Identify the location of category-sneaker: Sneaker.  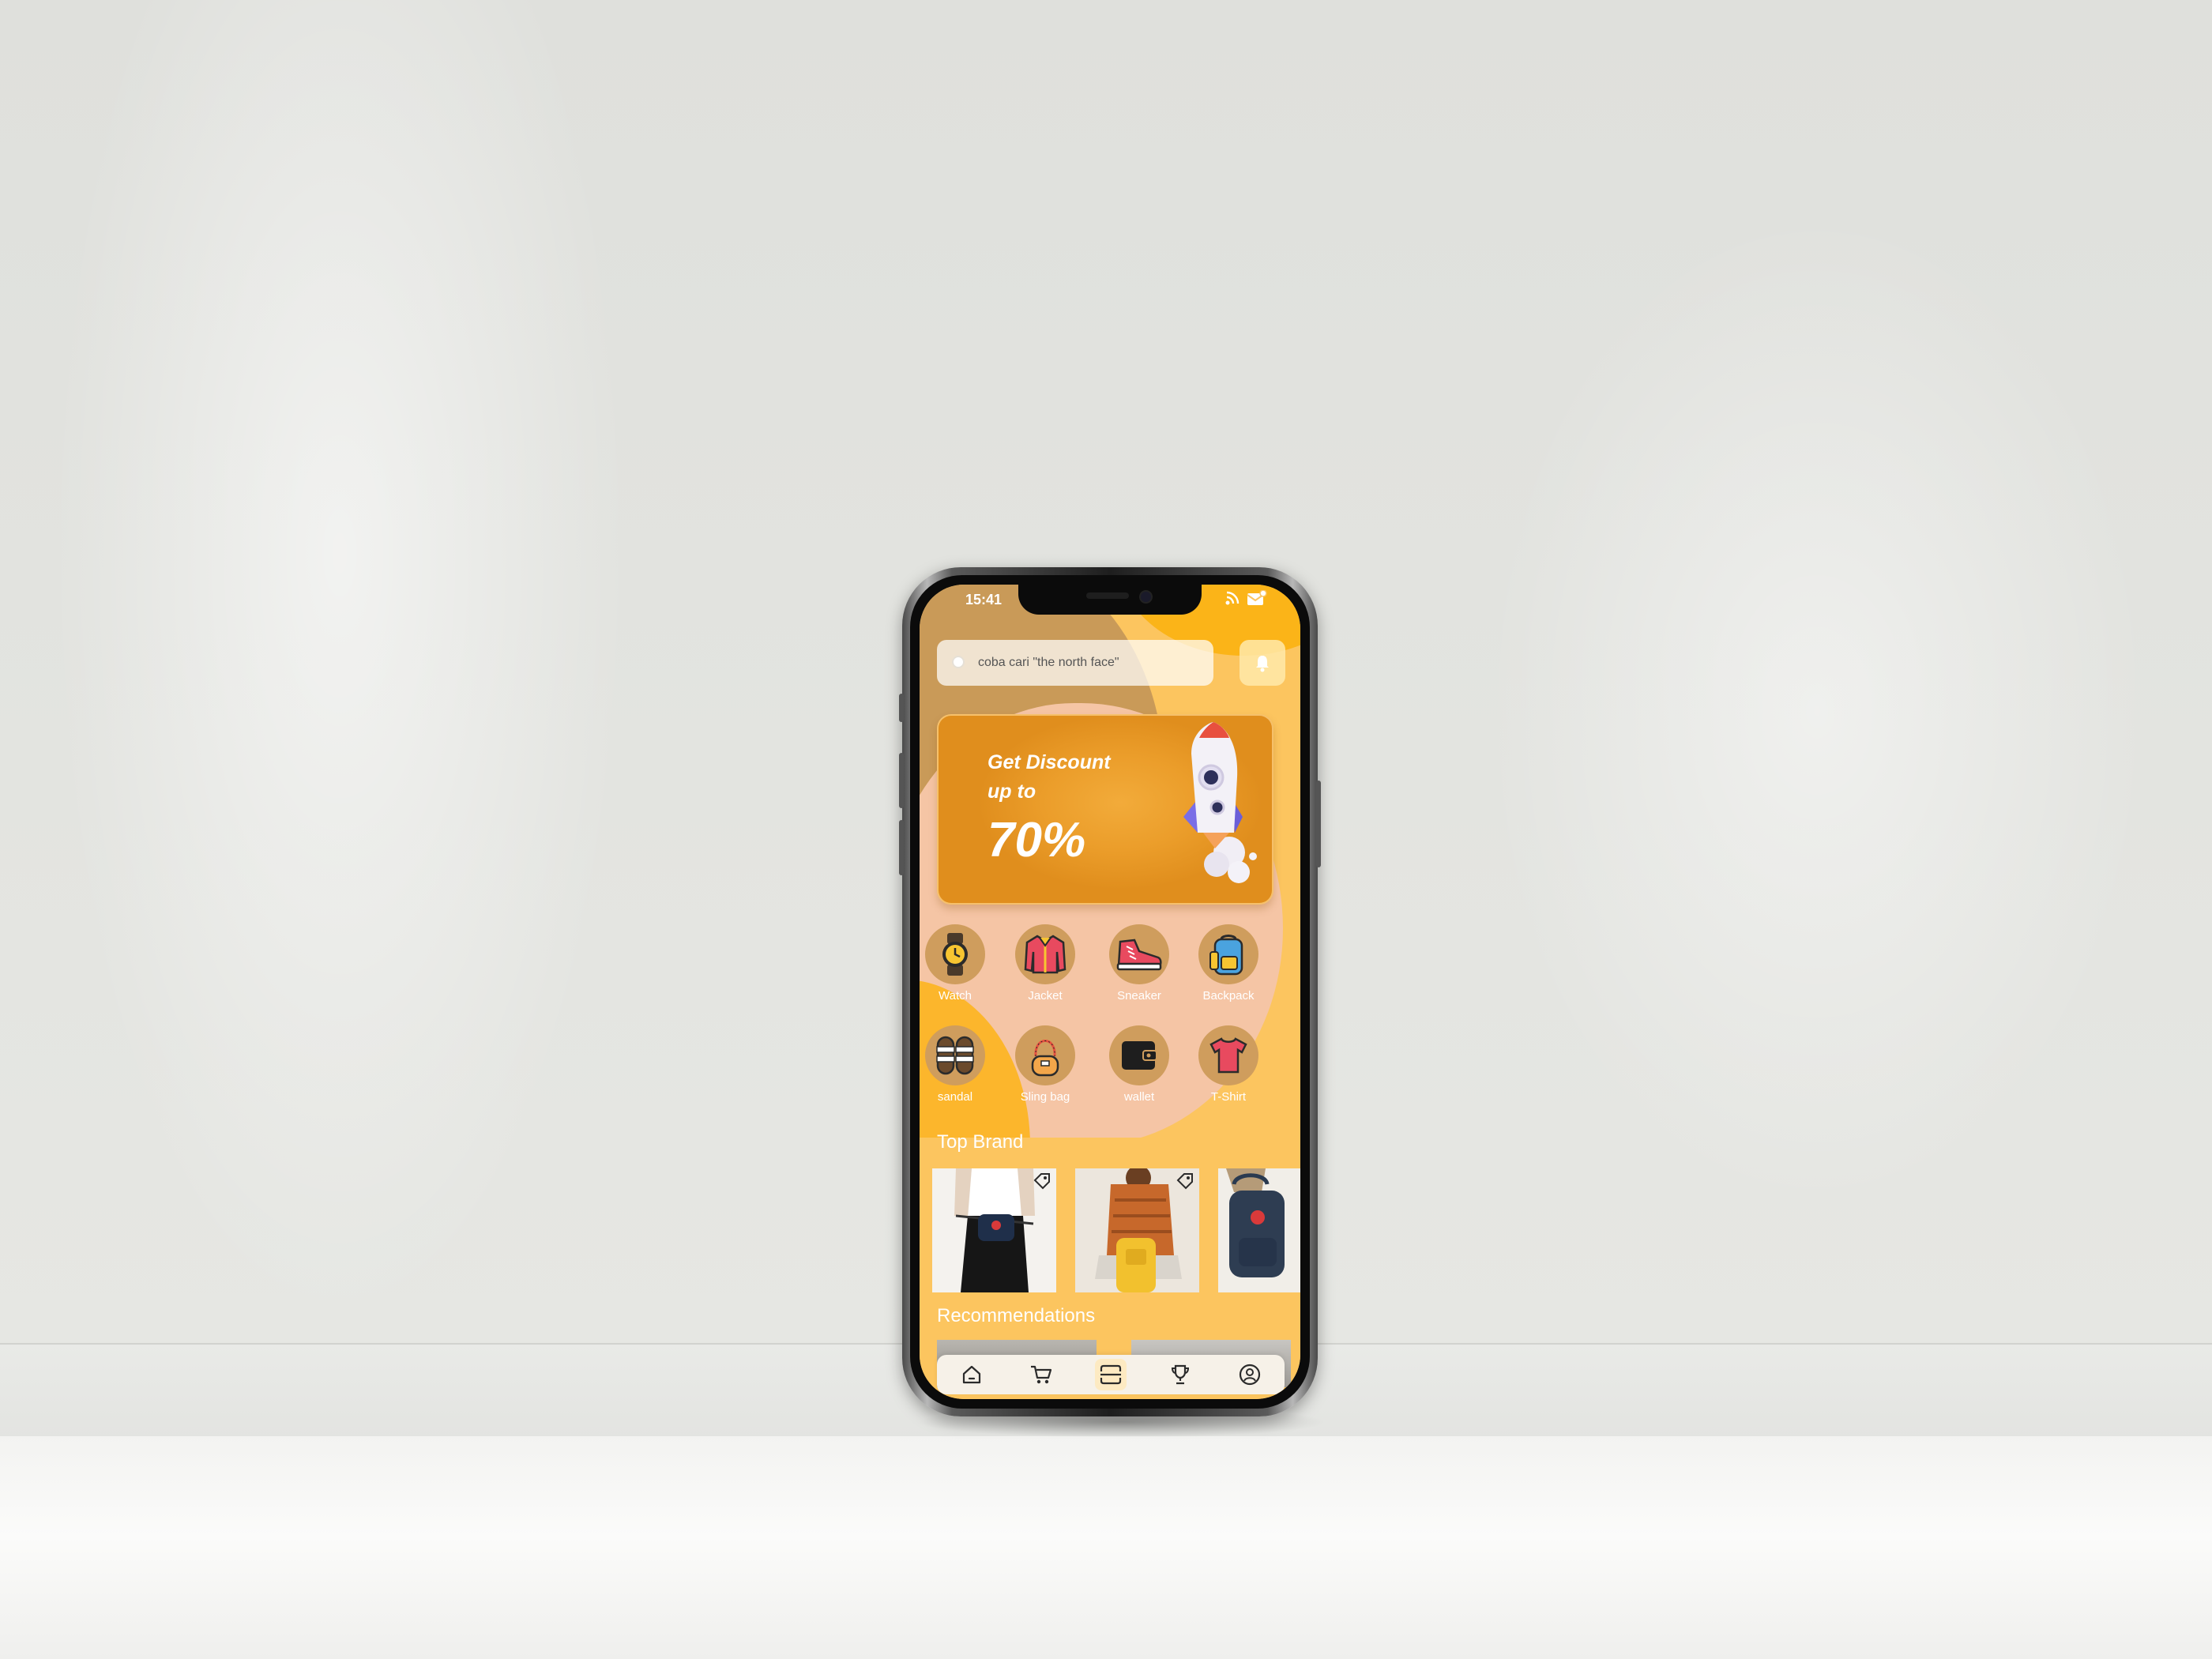
(1140, 963).